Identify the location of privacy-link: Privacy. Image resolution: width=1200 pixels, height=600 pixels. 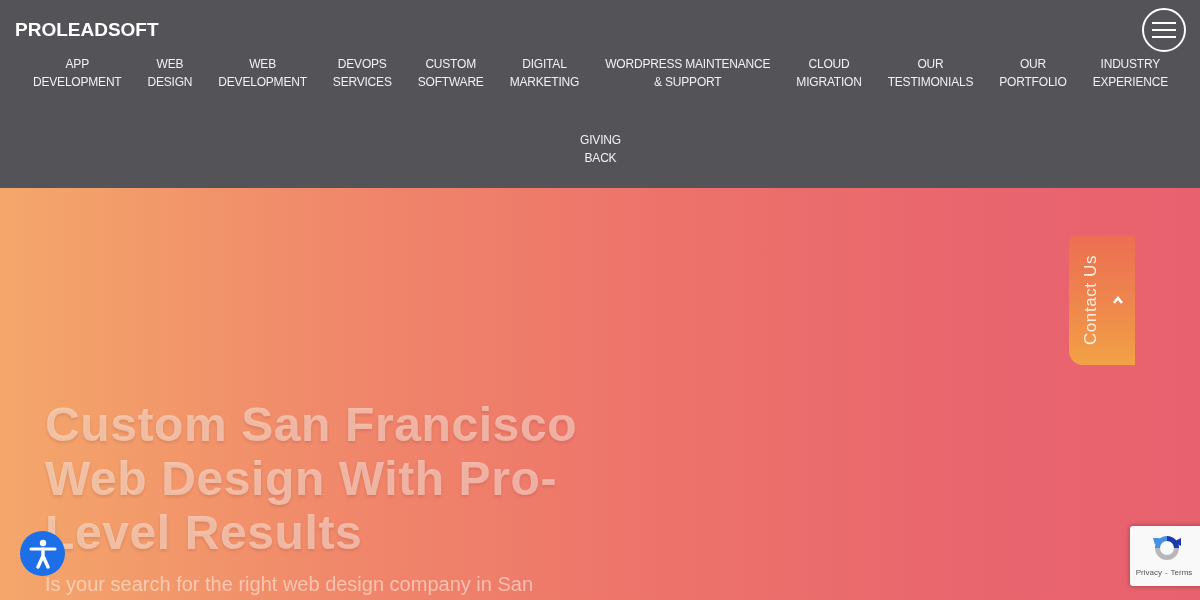
(1148, 572).